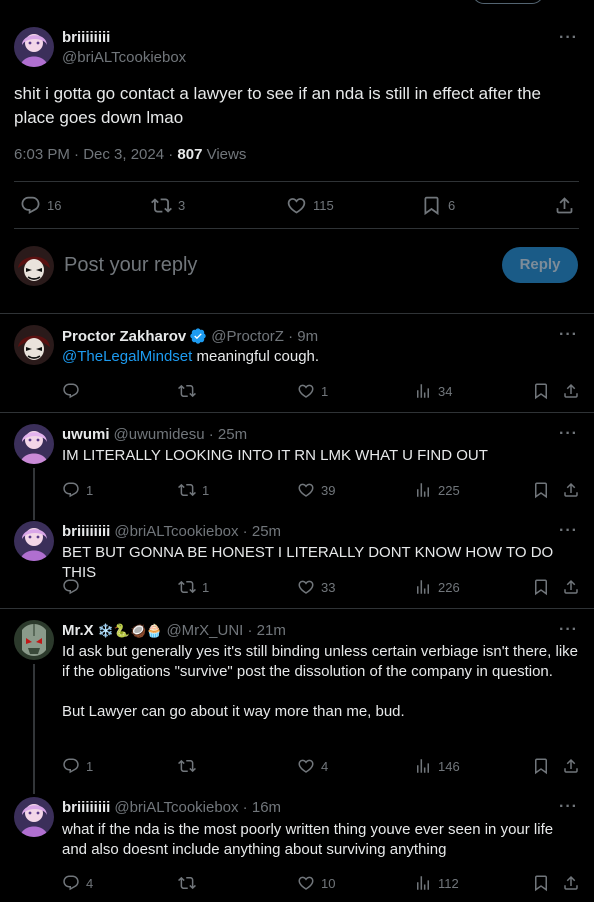 Image resolution: width=594 pixels, height=902 pixels. I want to click on reply-button: 16, so click(40, 205).